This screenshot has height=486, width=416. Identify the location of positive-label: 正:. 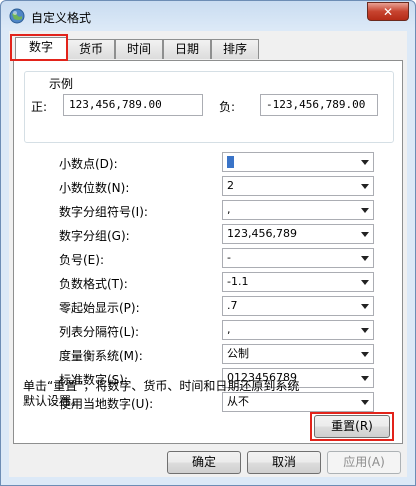
(39, 107).